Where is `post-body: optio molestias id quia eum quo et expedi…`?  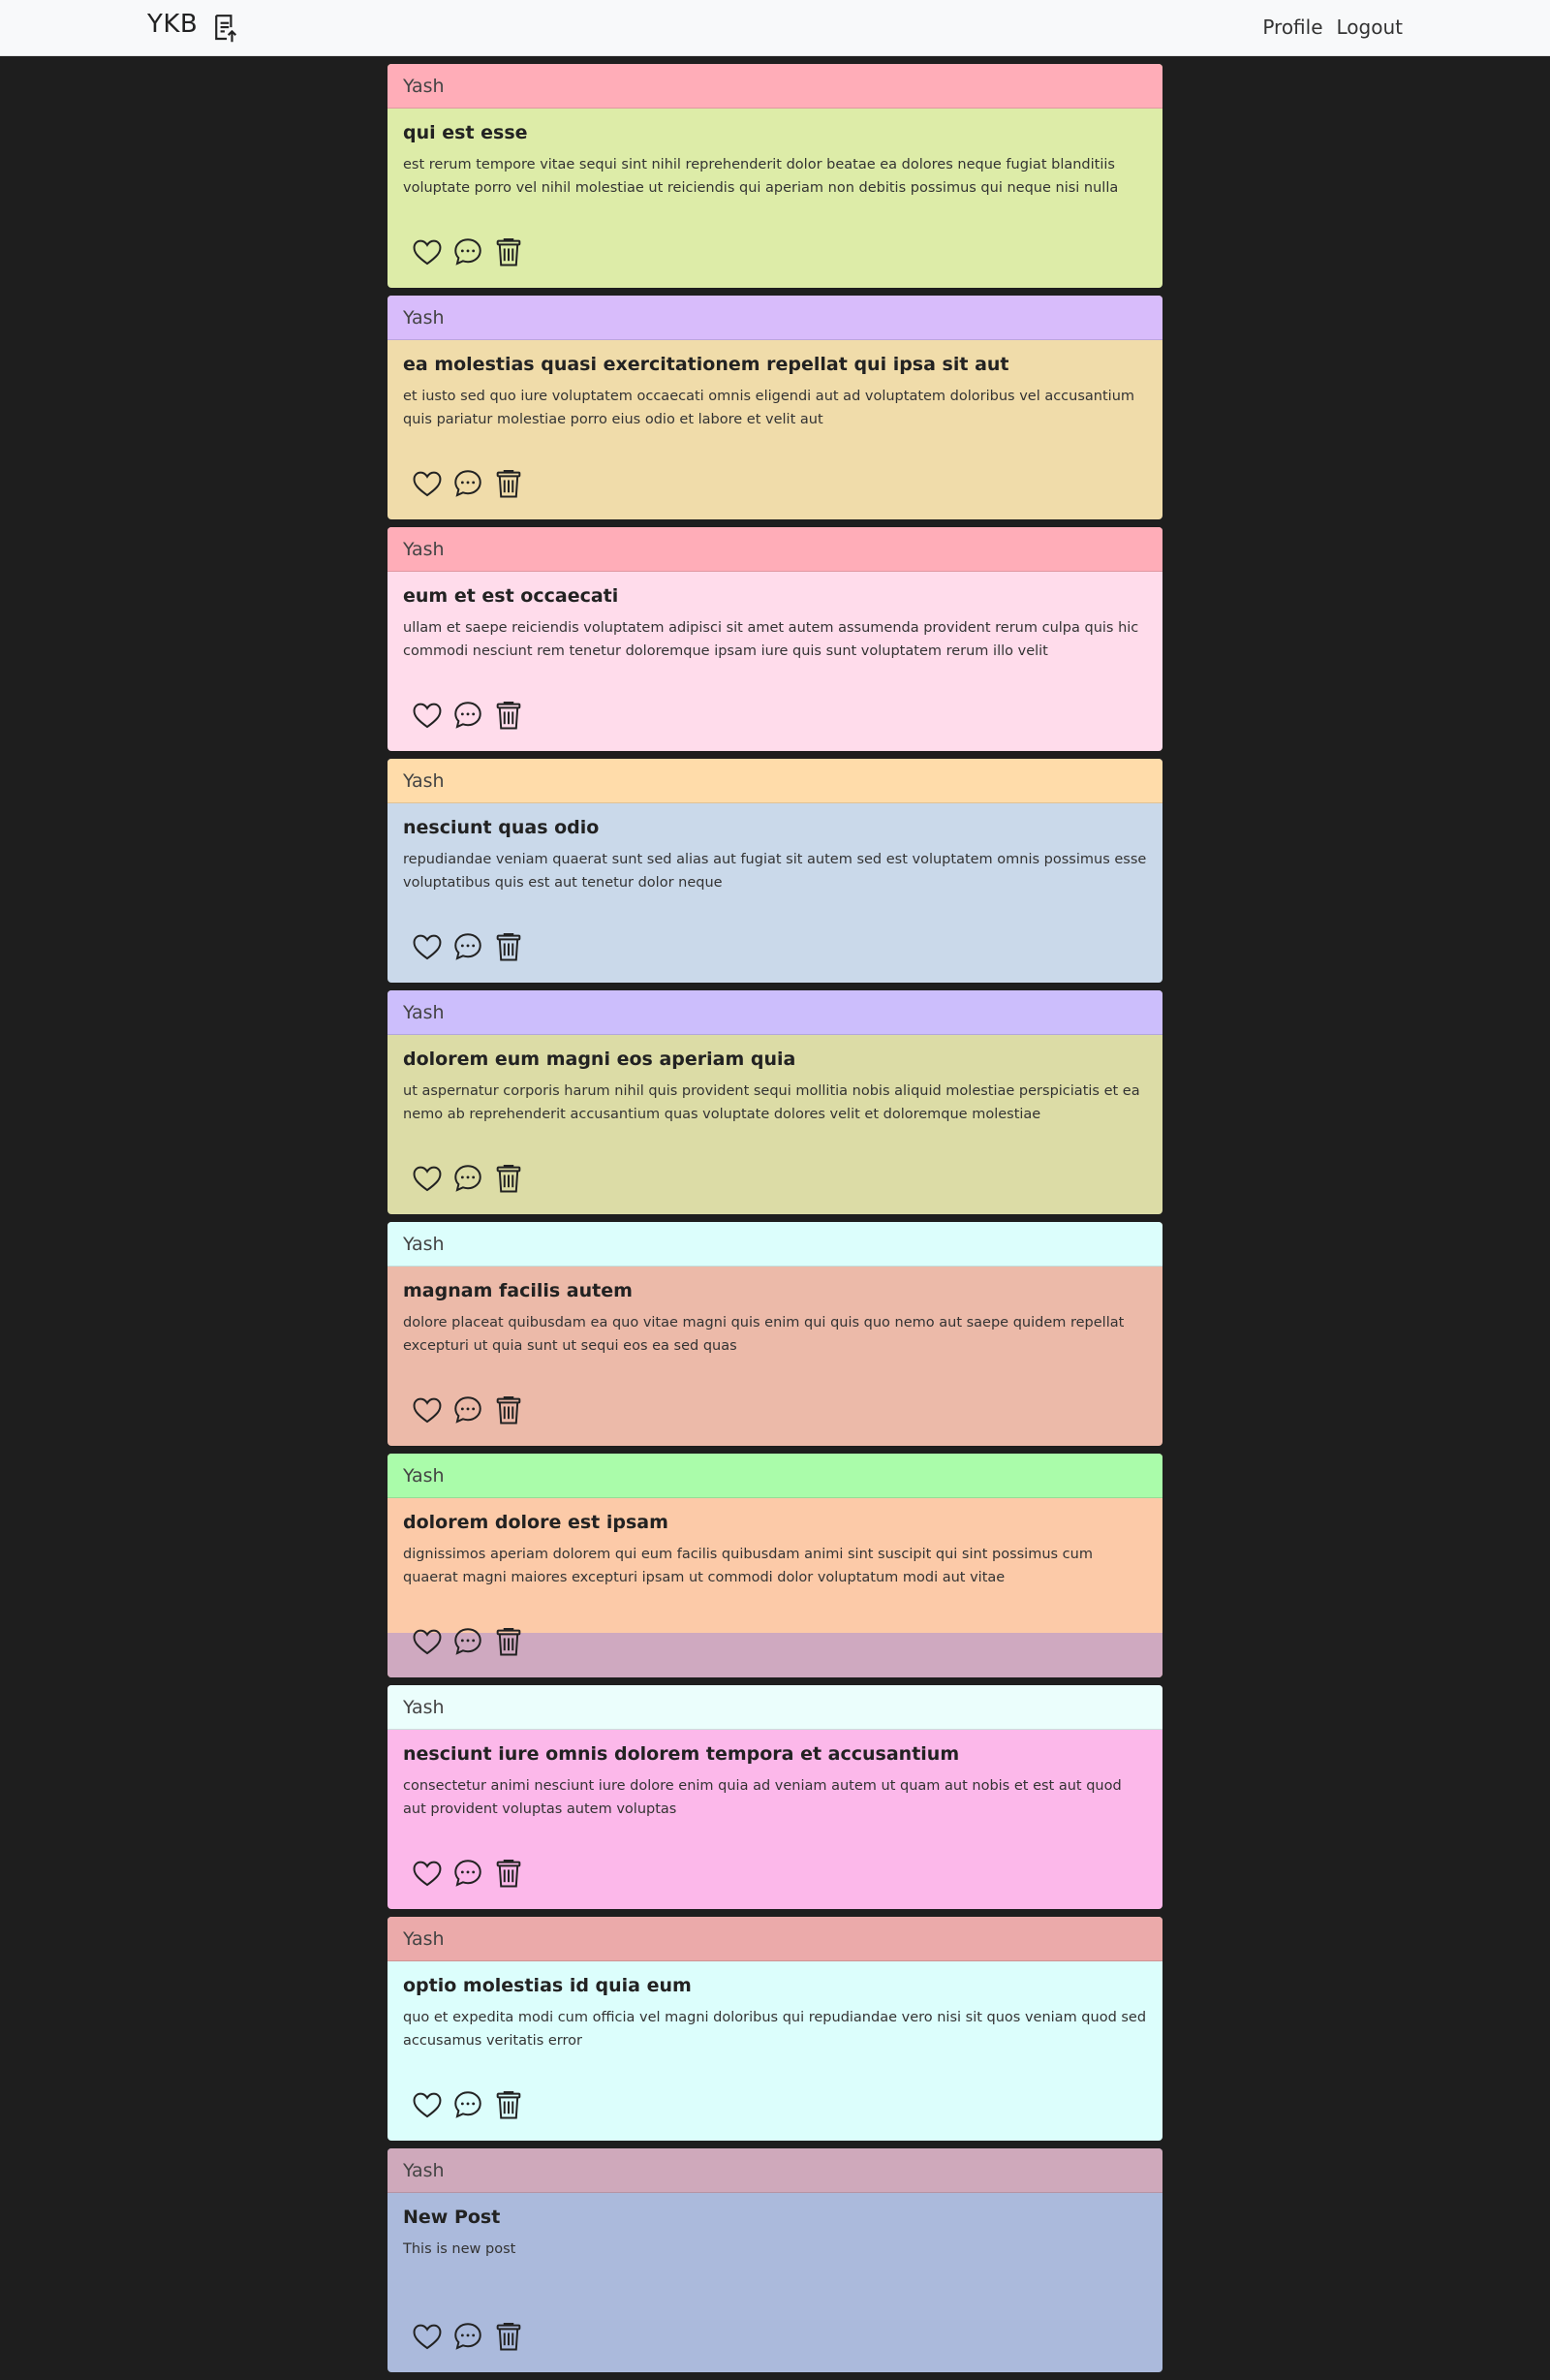
post-body: optio molestias id quia eum quo et expedi… is located at coordinates (775, 2051).